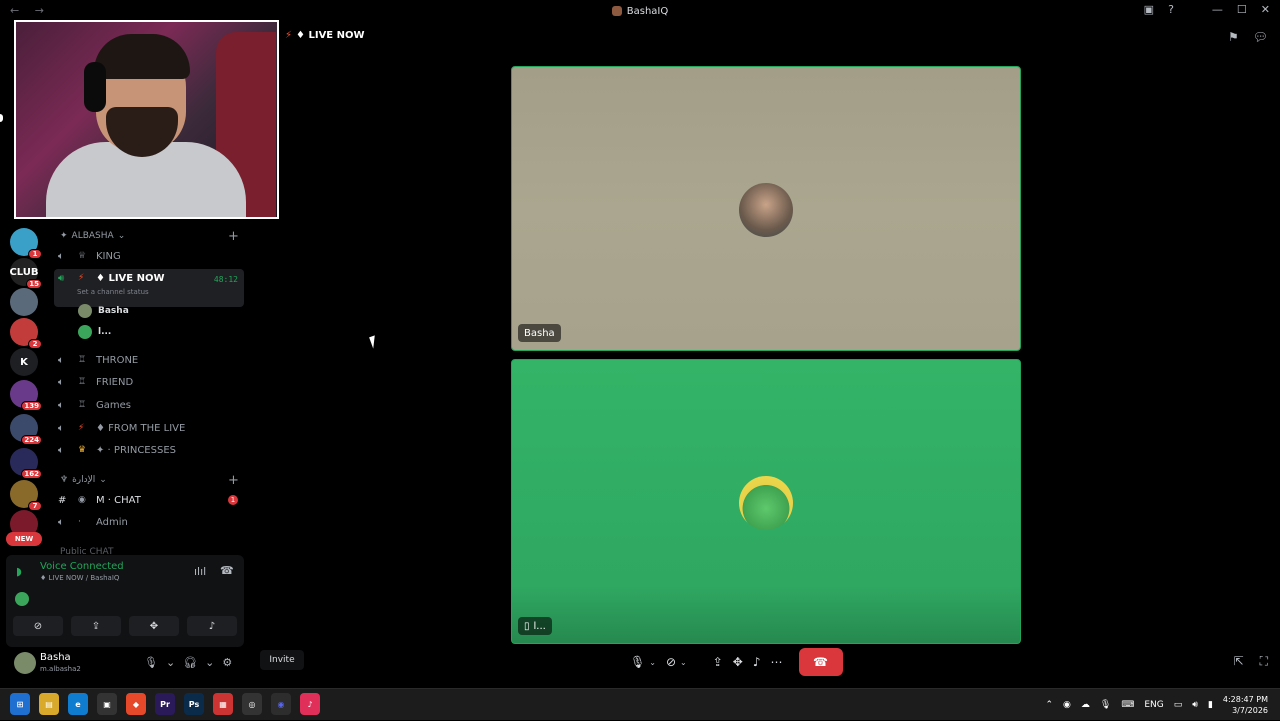 The width and height of the screenshot is (1280, 721). What do you see at coordinates (107, 704) in the screenshot?
I see `store-icon: ▣` at bounding box center [107, 704].